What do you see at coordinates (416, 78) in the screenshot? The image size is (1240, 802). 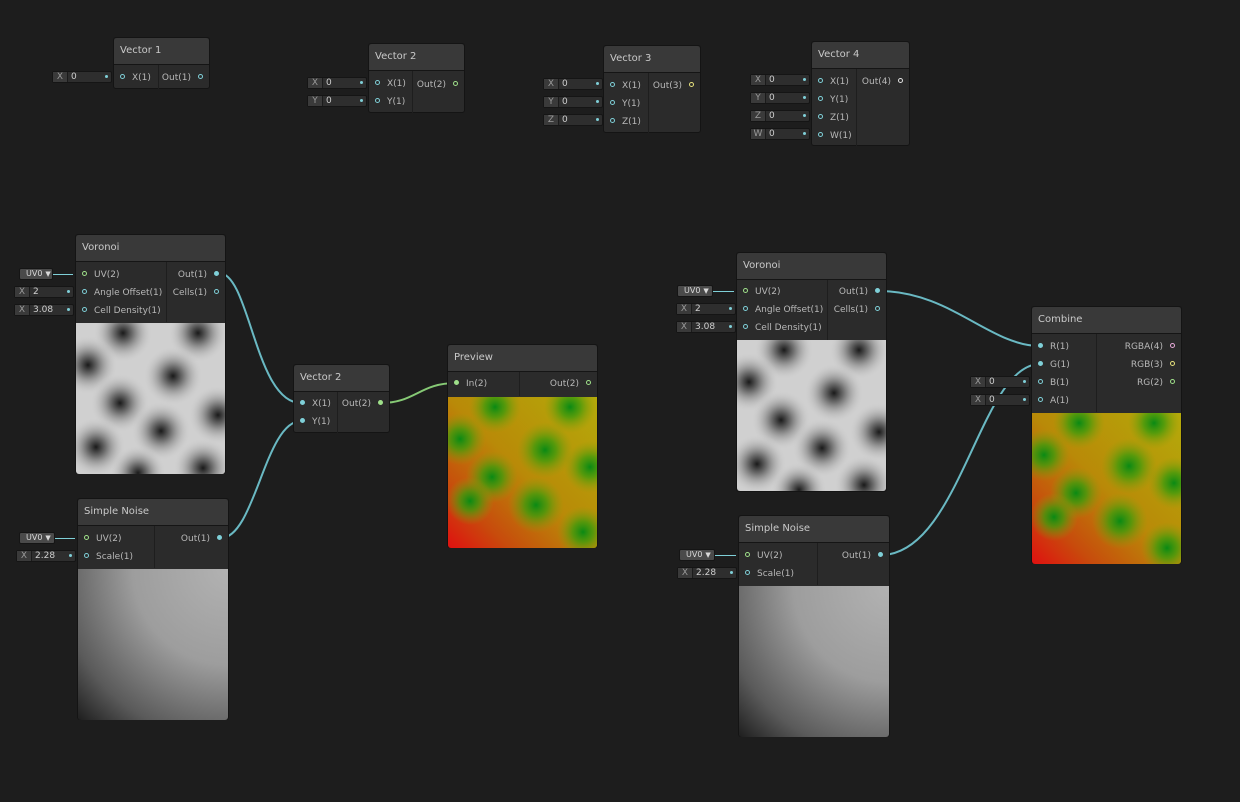 I see `vector2-node: Vector 2 X(1) Y(1) Out(2)` at bounding box center [416, 78].